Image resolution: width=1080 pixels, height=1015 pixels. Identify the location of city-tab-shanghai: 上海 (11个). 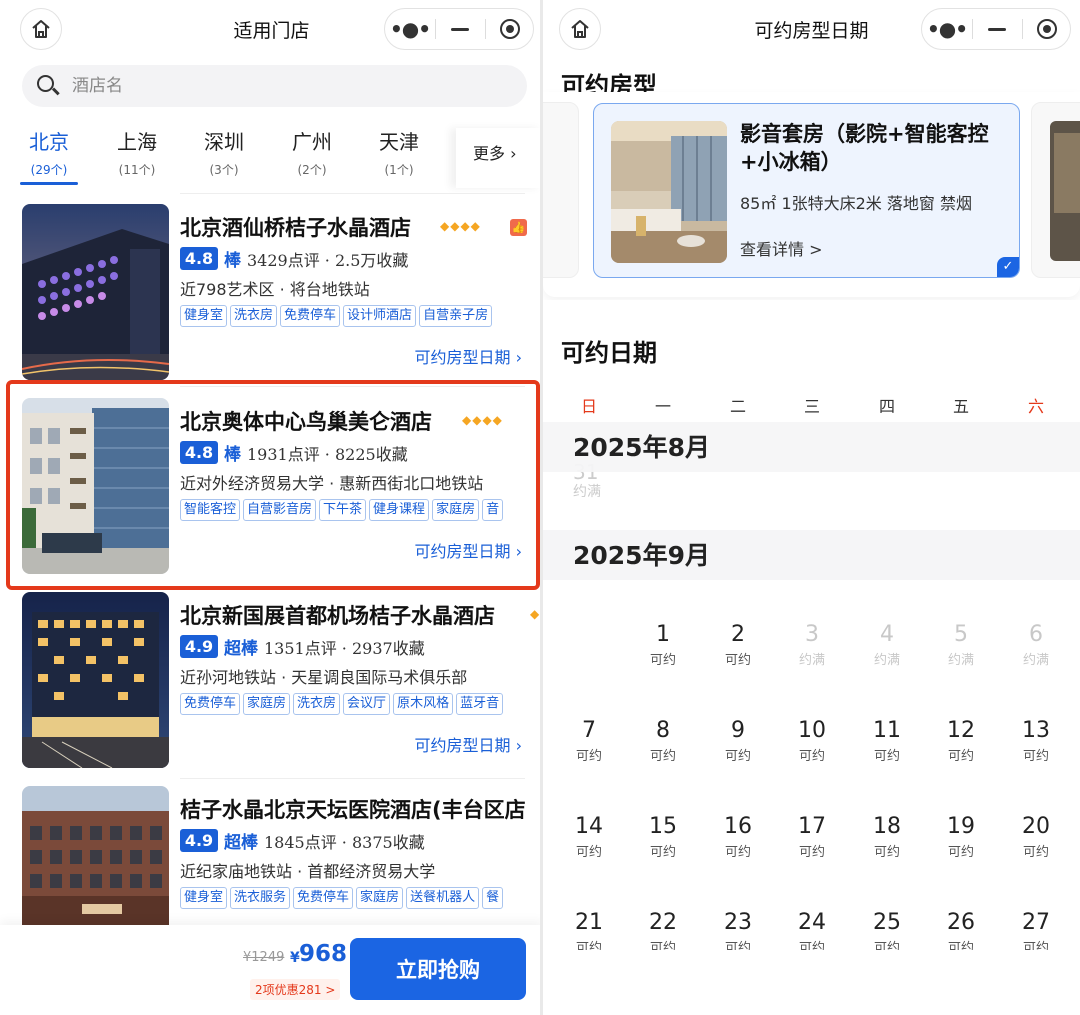
(137, 152).